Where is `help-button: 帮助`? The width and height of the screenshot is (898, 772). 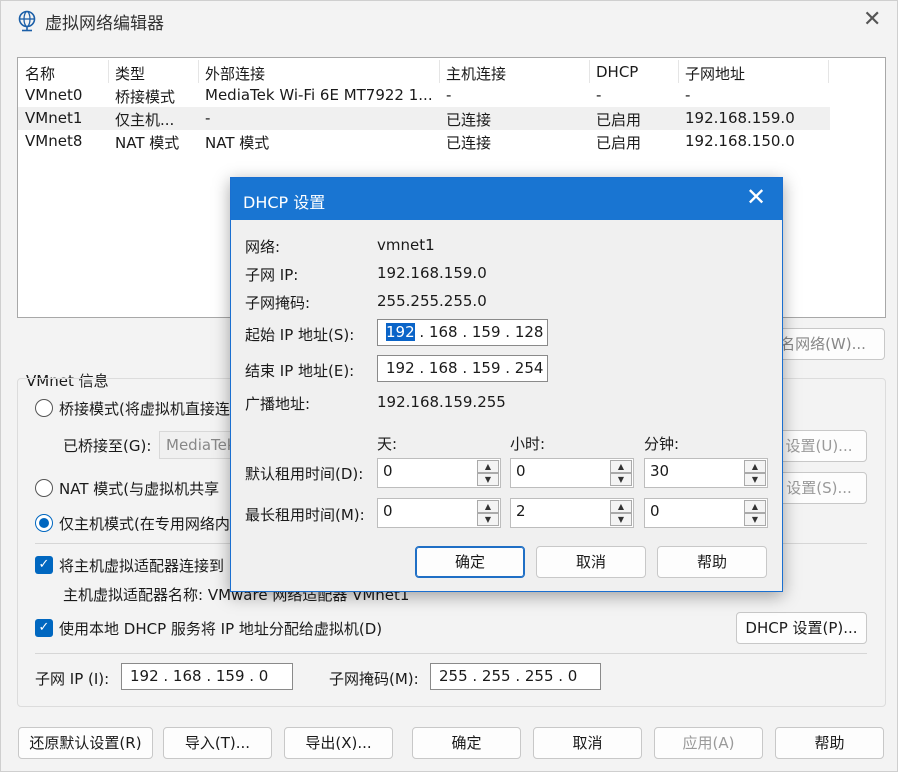
help-button: 帮助 is located at coordinates (829, 743).